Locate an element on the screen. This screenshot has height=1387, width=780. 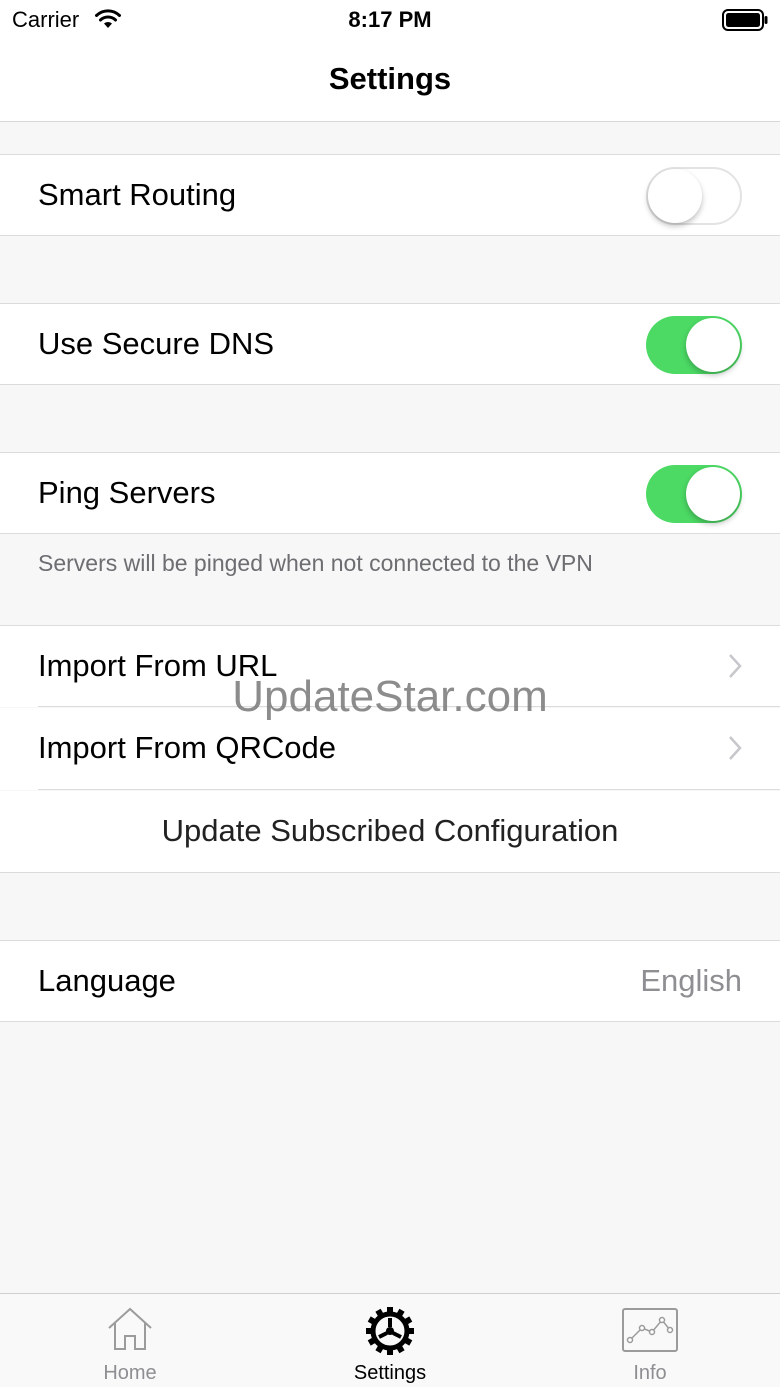
tab-home-label: Home is located at coordinates (130, 1373).